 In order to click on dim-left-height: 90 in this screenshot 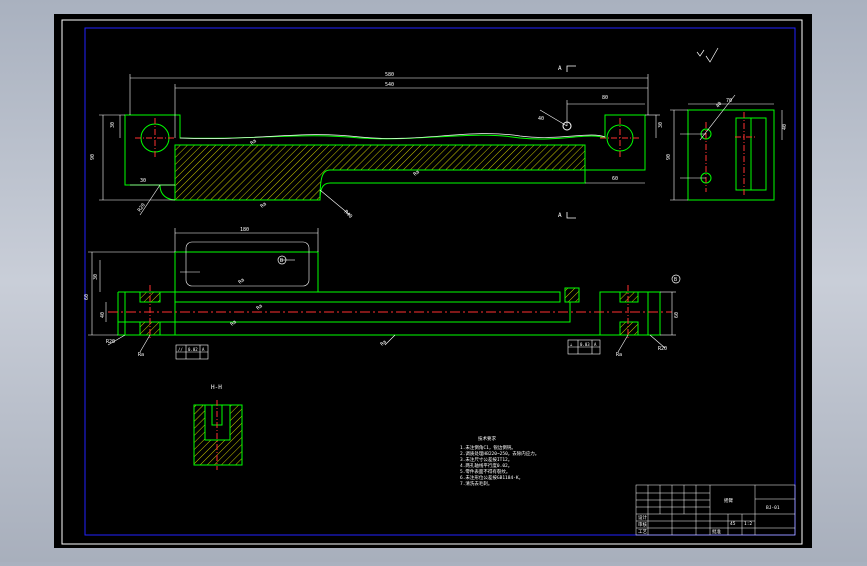, I will do `click(93, 157)`.